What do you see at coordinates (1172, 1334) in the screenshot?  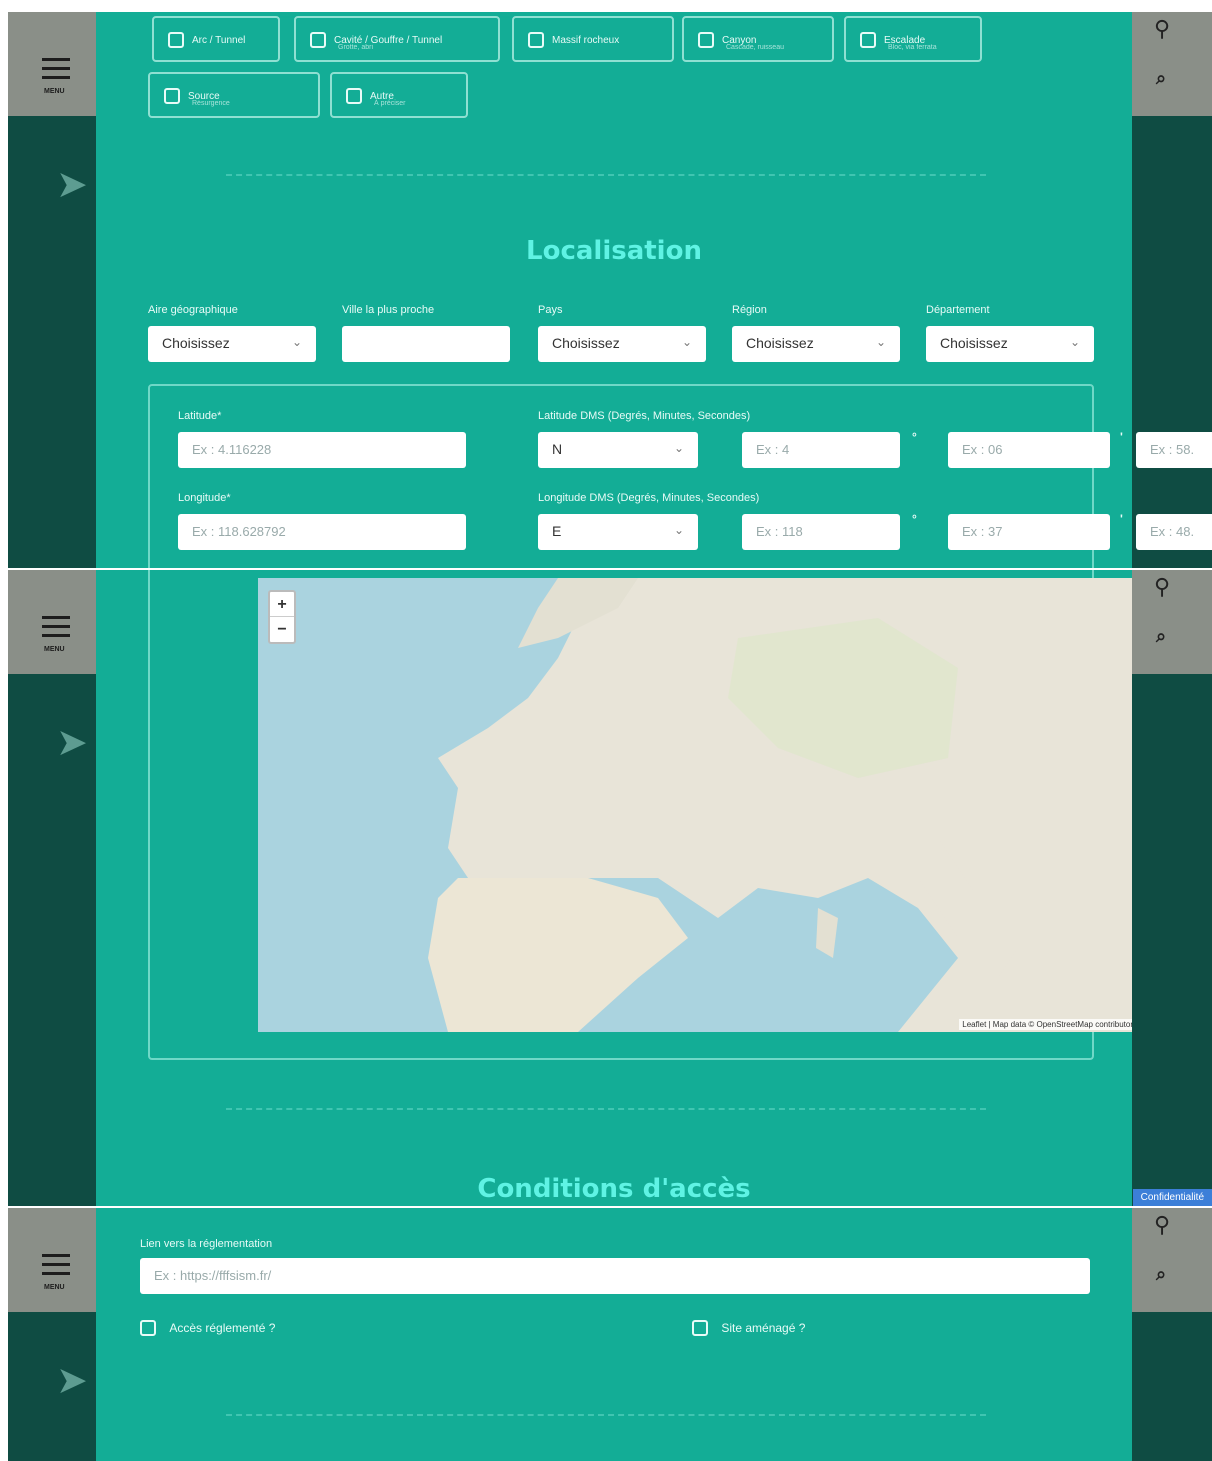 I see `right-sidebar: ⚲ ⌕` at bounding box center [1172, 1334].